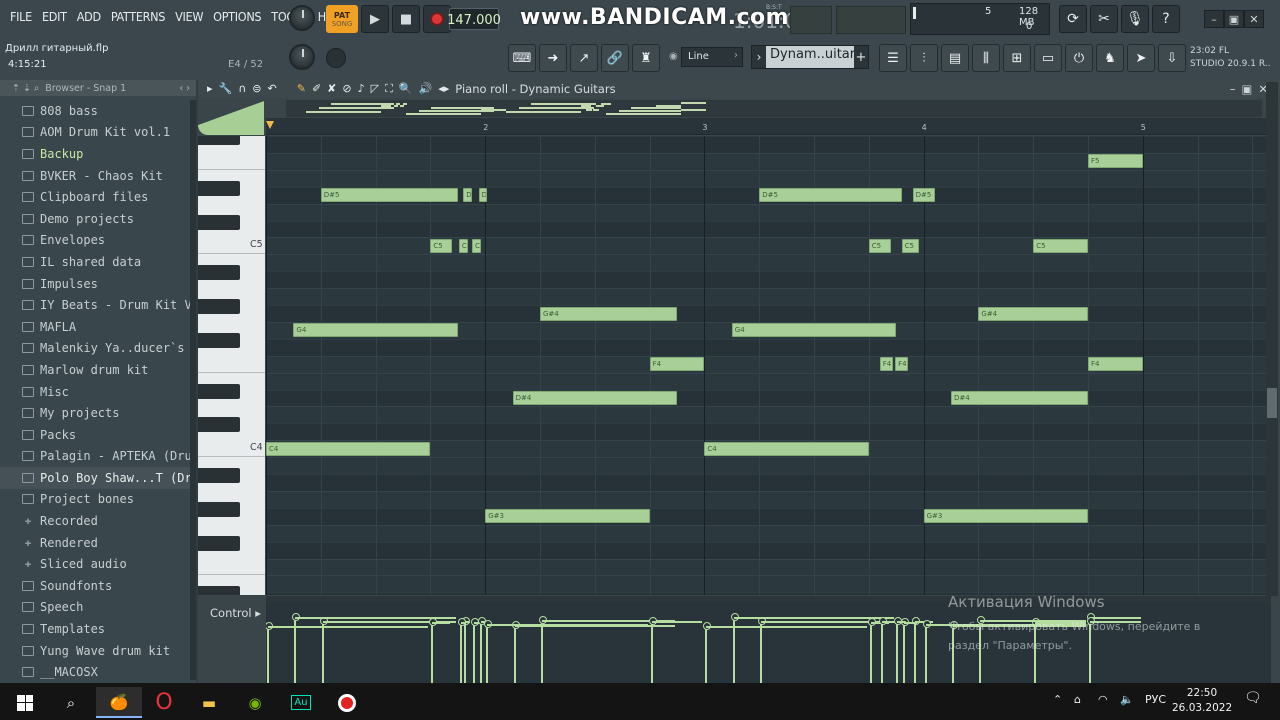  Describe the element at coordinates (302, 57) in the screenshot. I see `master-pitch-knob` at that location.